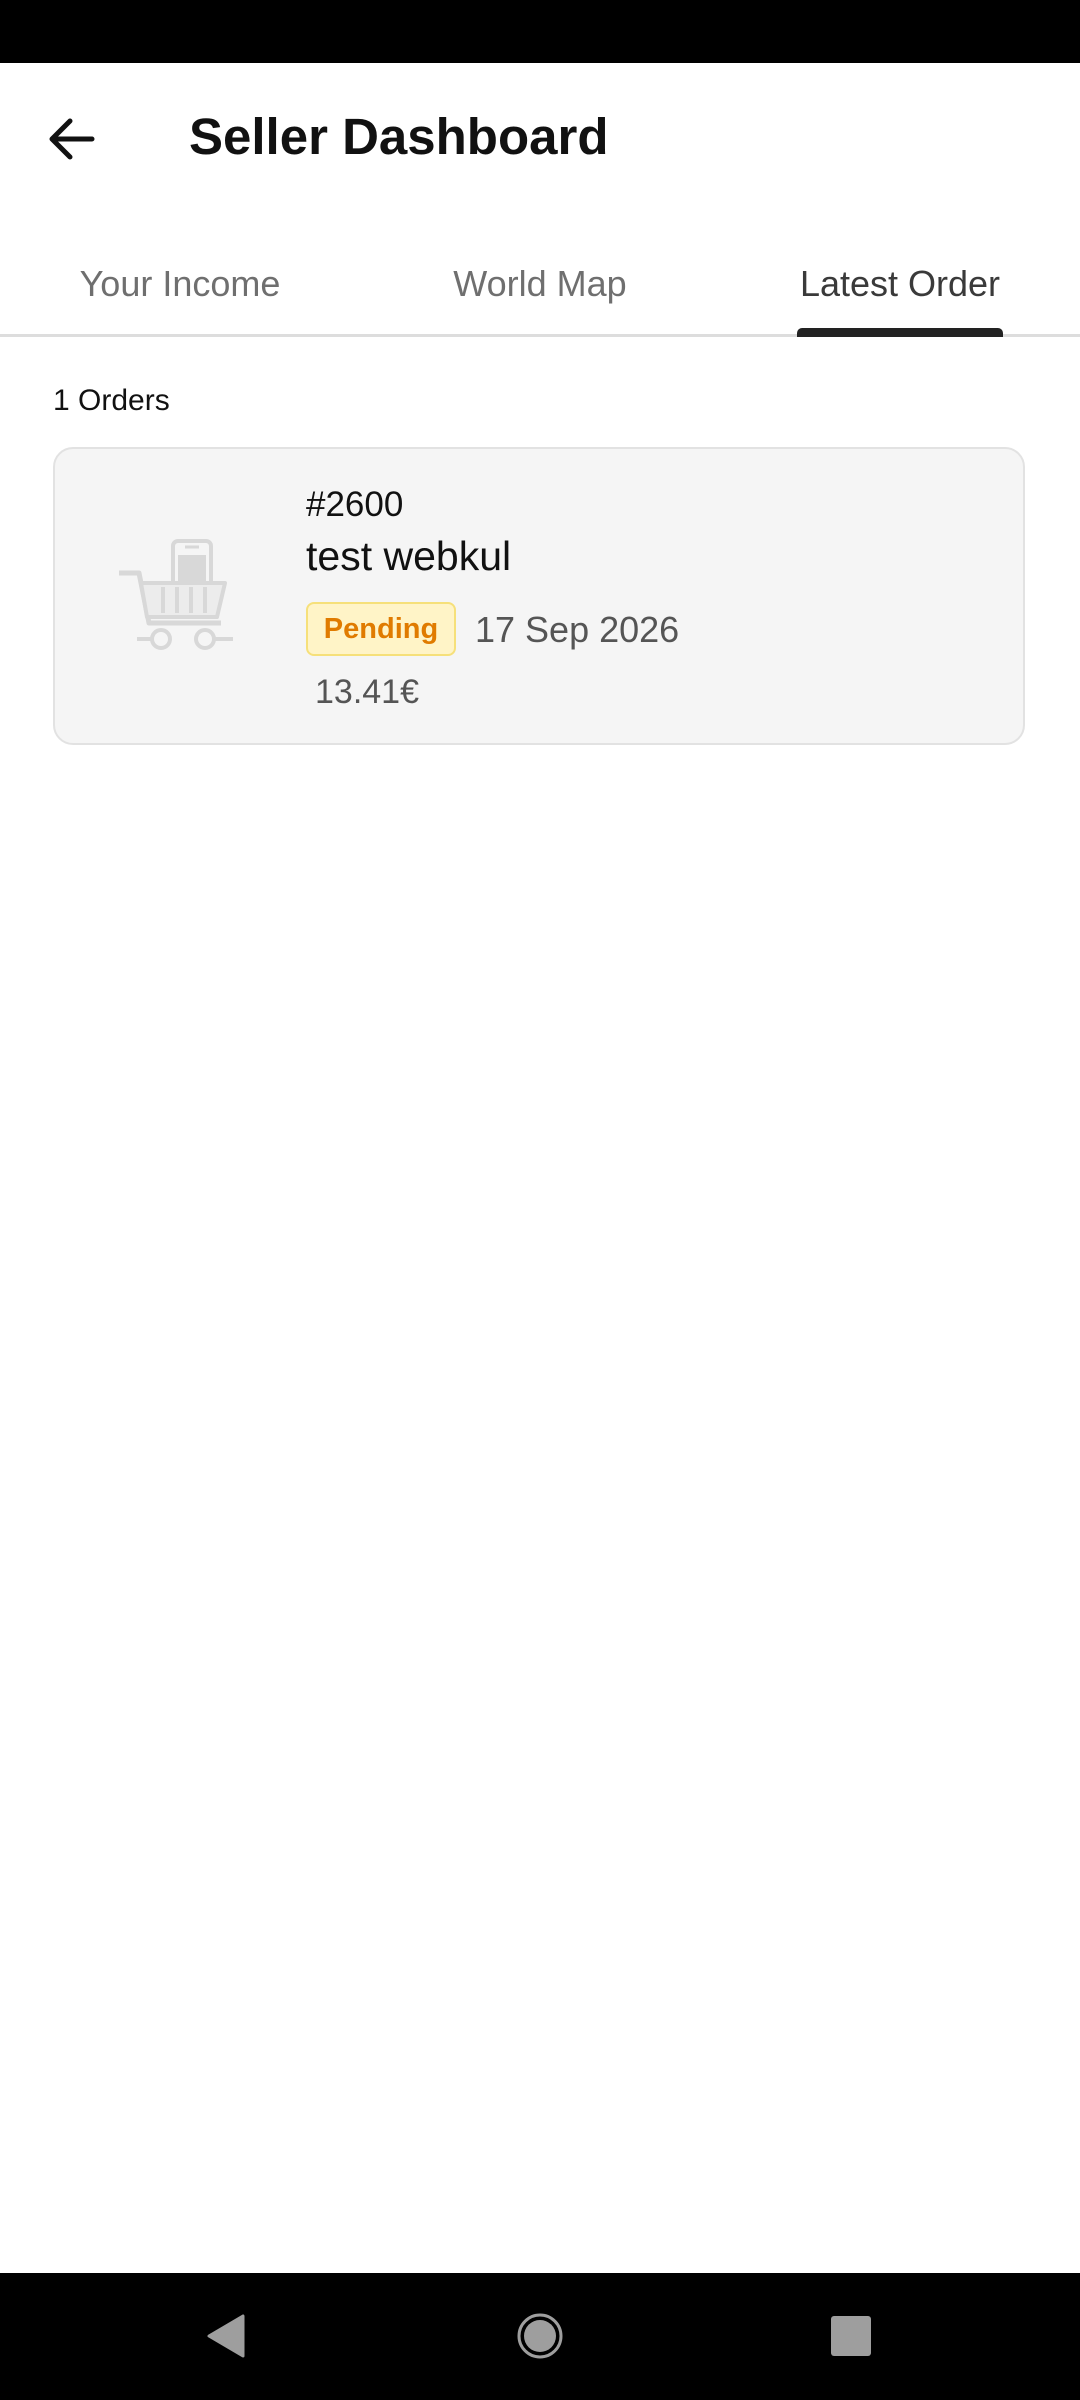  What do you see at coordinates (540, 31) in the screenshot?
I see `status-bar` at bounding box center [540, 31].